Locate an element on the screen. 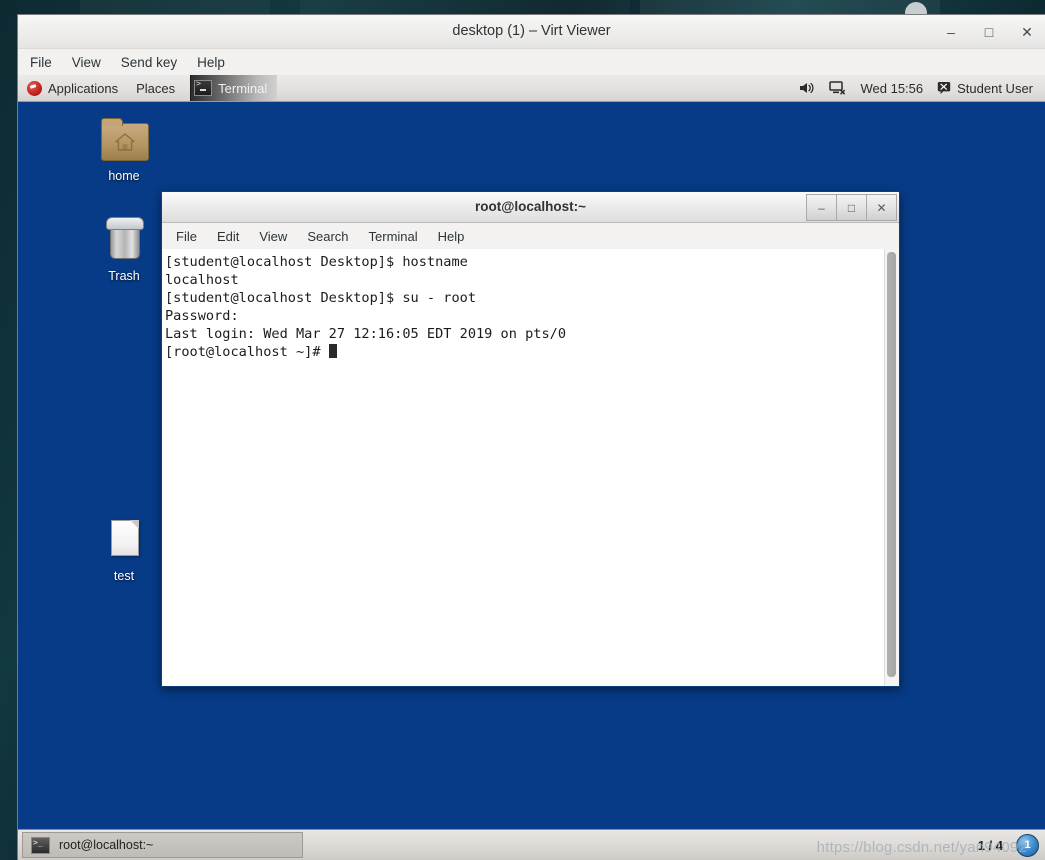 The height and width of the screenshot is (860, 1045). menu-item-send-key: Send key is located at coordinates (149, 62).